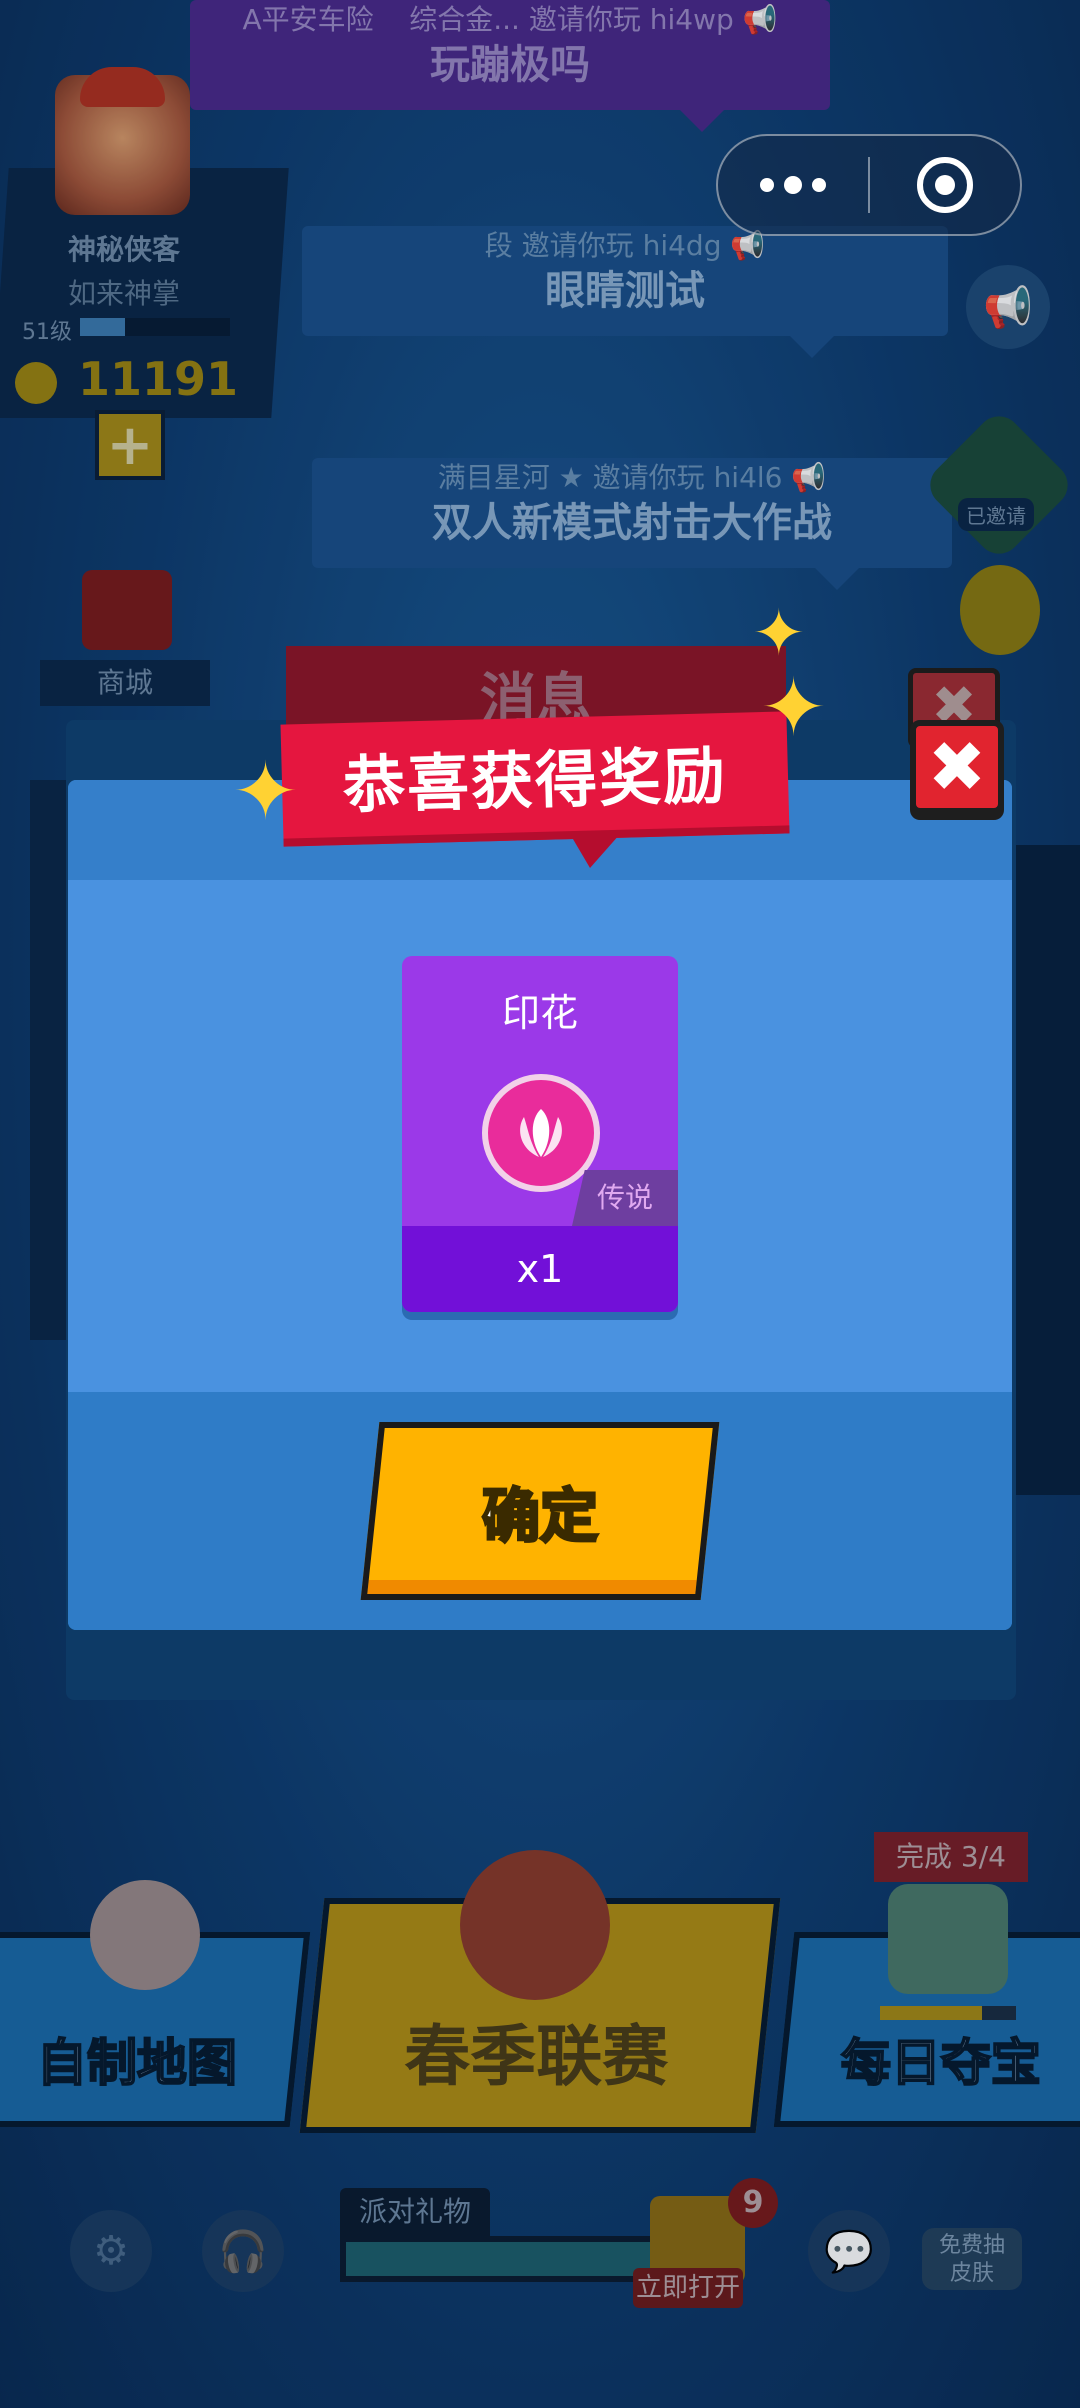 Image resolution: width=1080 pixels, height=2408 pixels. I want to click on more-menu-button, so click(793, 185).